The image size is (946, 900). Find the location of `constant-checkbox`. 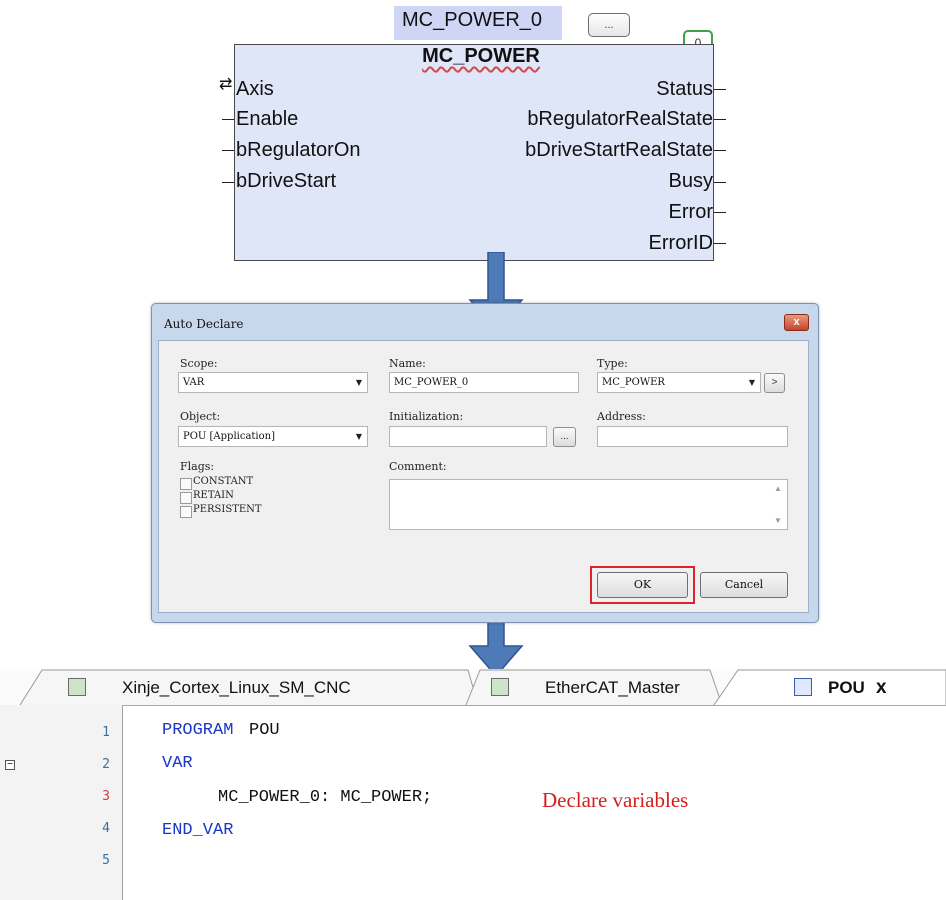

constant-checkbox is located at coordinates (186, 484).